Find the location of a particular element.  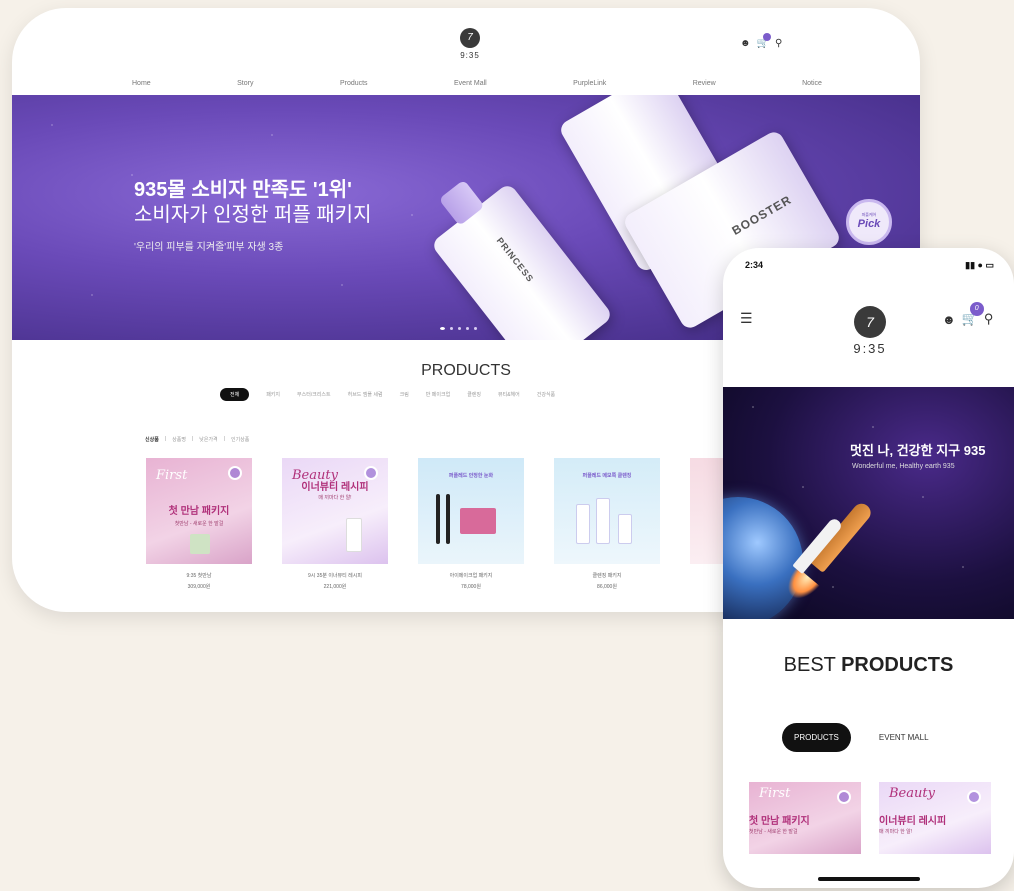

product-thumbnail: 퍼플레드 안정한 눈화 is located at coordinates (471, 511).